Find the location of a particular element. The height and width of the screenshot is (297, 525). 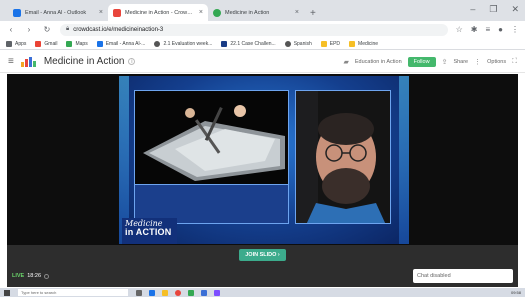

address-bar: 🔒︎ crowdcast.io/e/medicineinaction-3 is located at coordinates (254, 29).